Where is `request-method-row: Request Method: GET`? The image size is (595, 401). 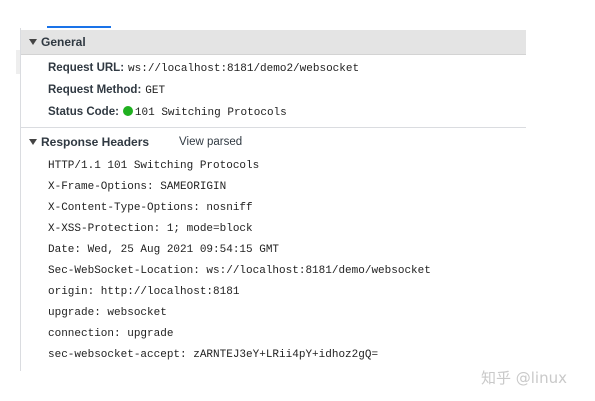 request-method-row: Request Method: GET is located at coordinates (106, 90).